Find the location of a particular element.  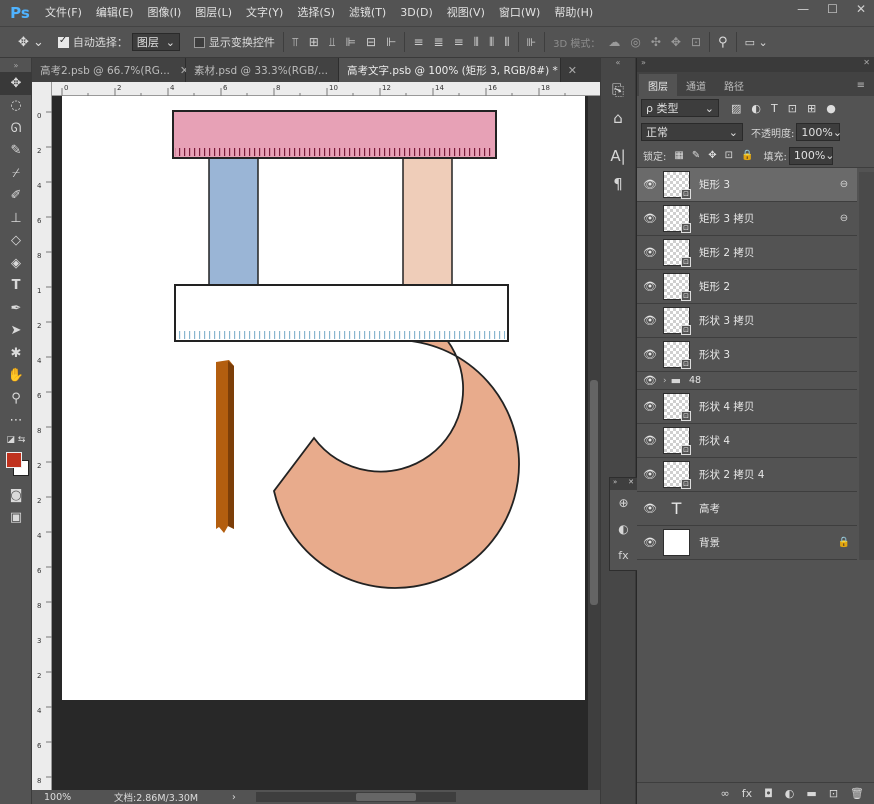

workspace-switcher-icon: ▭ ⌄ is located at coordinates (756, 42).